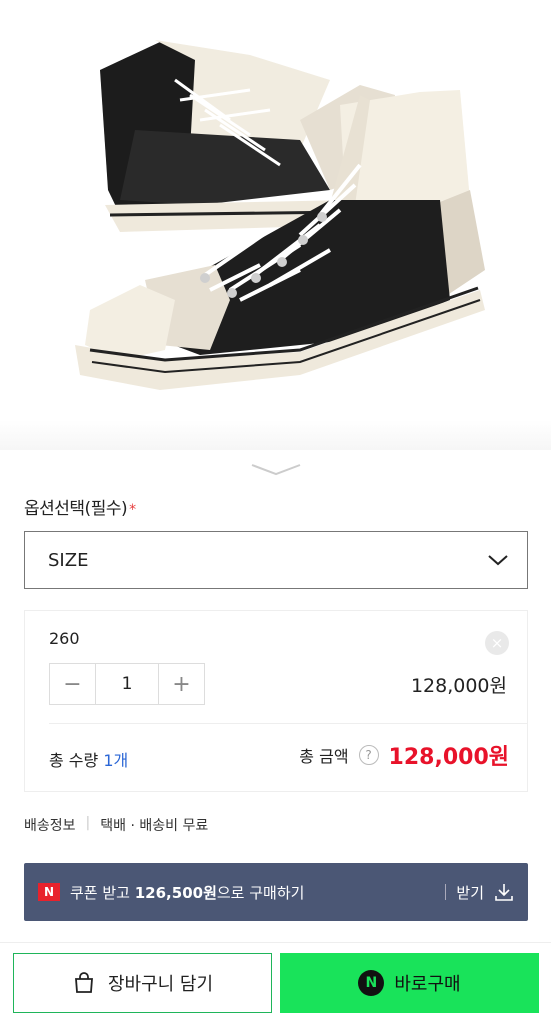 The height and width of the screenshot is (1024, 551). What do you see at coordinates (50, 826) in the screenshot?
I see `shipping-label: 배송정보` at bounding box center [50, 826].